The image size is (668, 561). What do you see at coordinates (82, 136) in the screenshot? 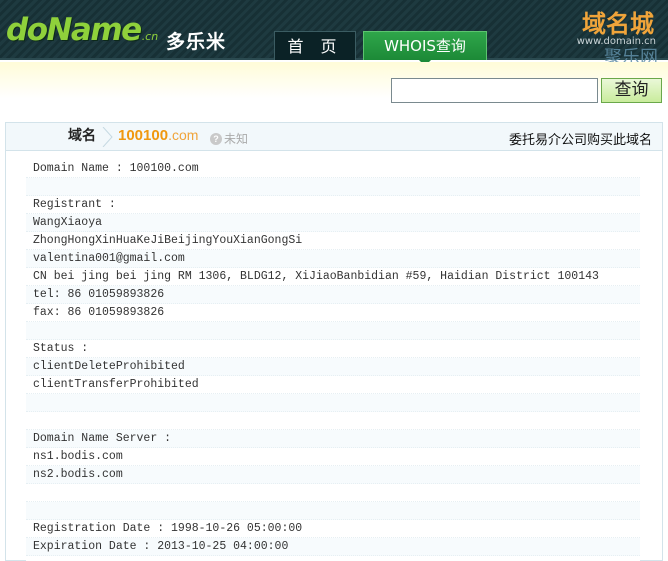
I see `domain-label: 域名` at bounding box center [82, 136].